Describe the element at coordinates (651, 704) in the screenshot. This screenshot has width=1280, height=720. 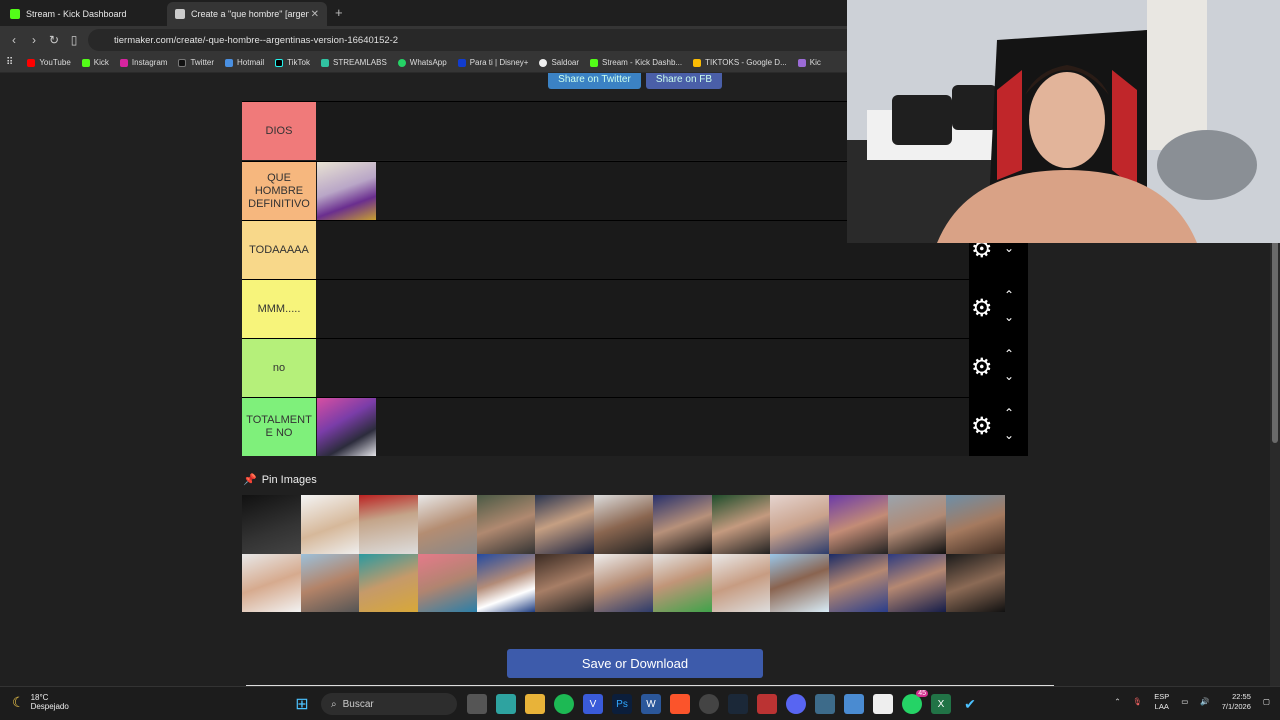
I see `word-icon: W` at that location.